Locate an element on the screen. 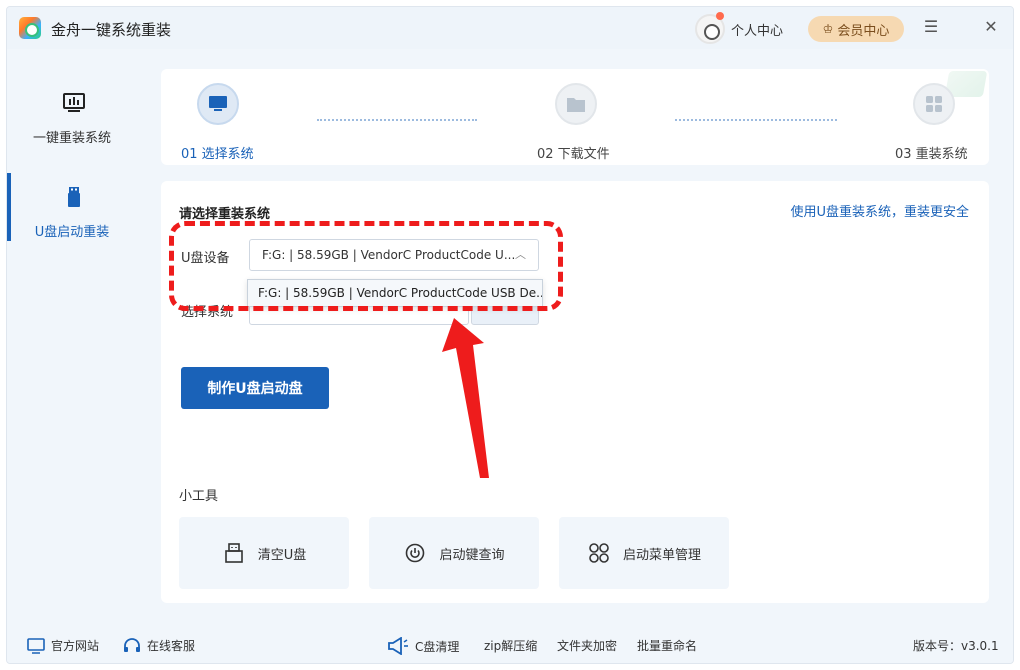  crown-icon: ♔ is located at coordinates (828, 29).